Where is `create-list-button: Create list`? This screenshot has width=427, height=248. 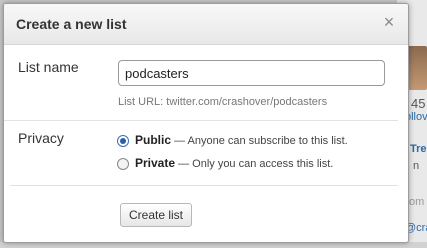
create-list-button: Create list is located at coordinates (156, 215).